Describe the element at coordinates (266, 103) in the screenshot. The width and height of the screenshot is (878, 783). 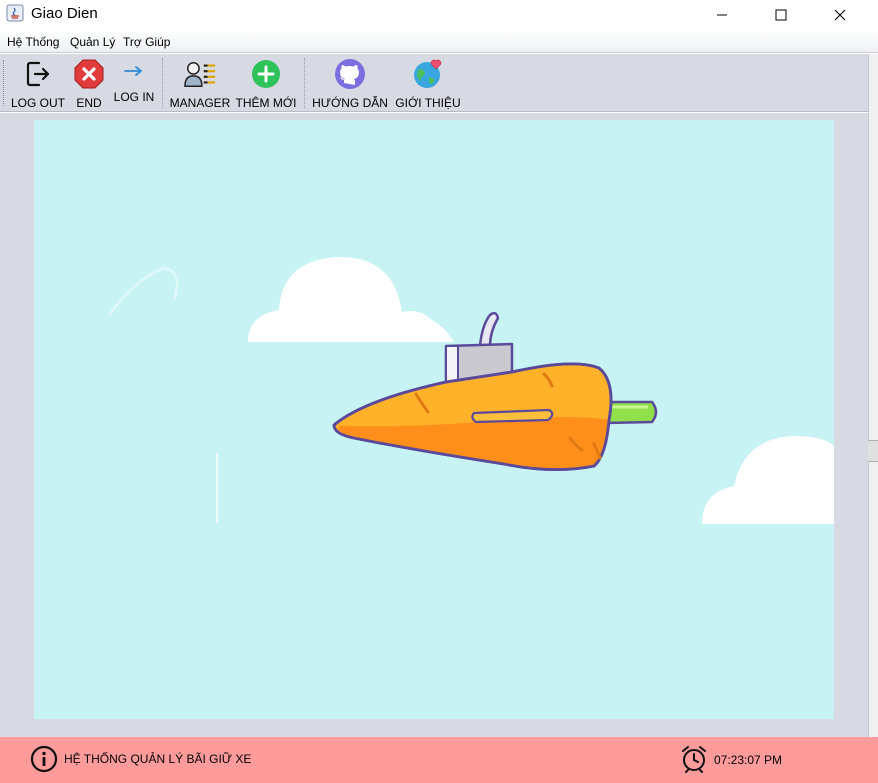
I see `add-new-label: THÊM MỚI` at that location.